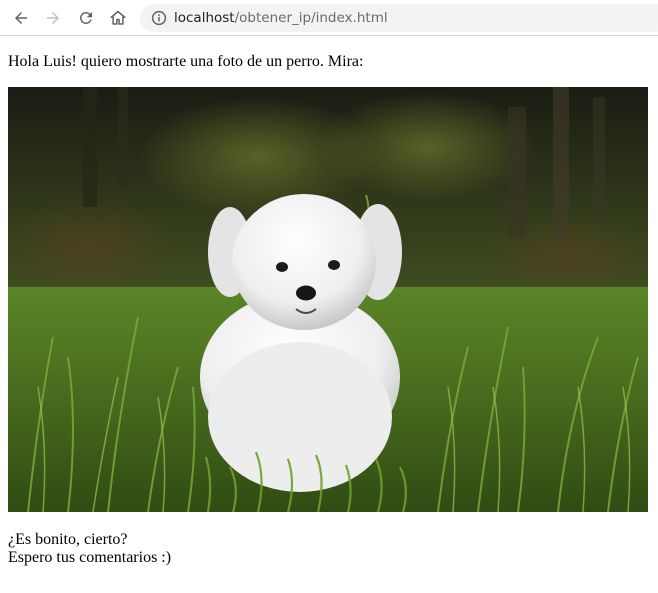 This screenshot has height=593, width=658. I want to click on home-icon, so click(118, 17).